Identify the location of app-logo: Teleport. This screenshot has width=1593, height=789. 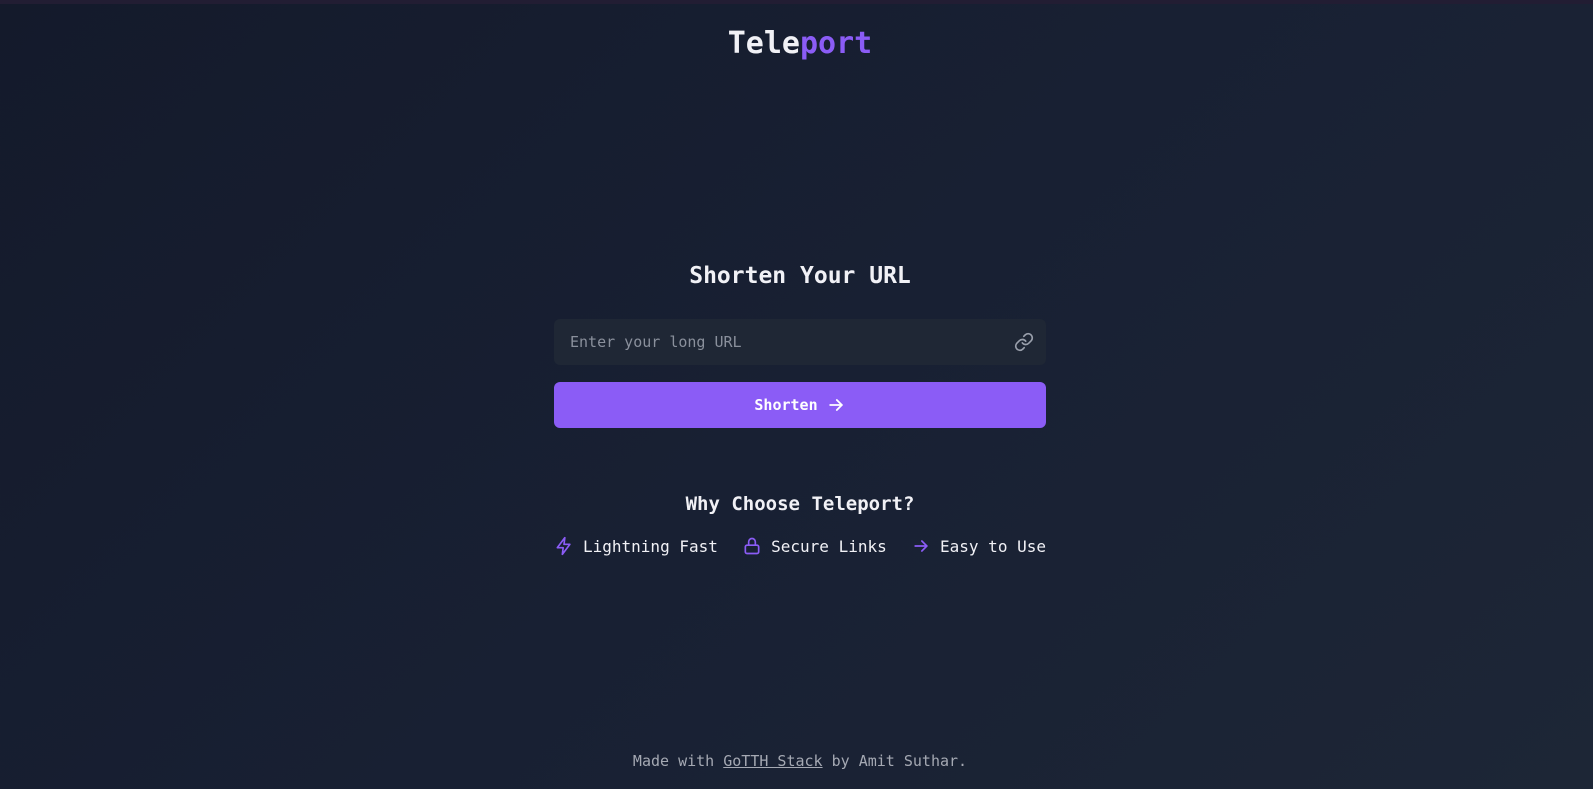
(796, 43).